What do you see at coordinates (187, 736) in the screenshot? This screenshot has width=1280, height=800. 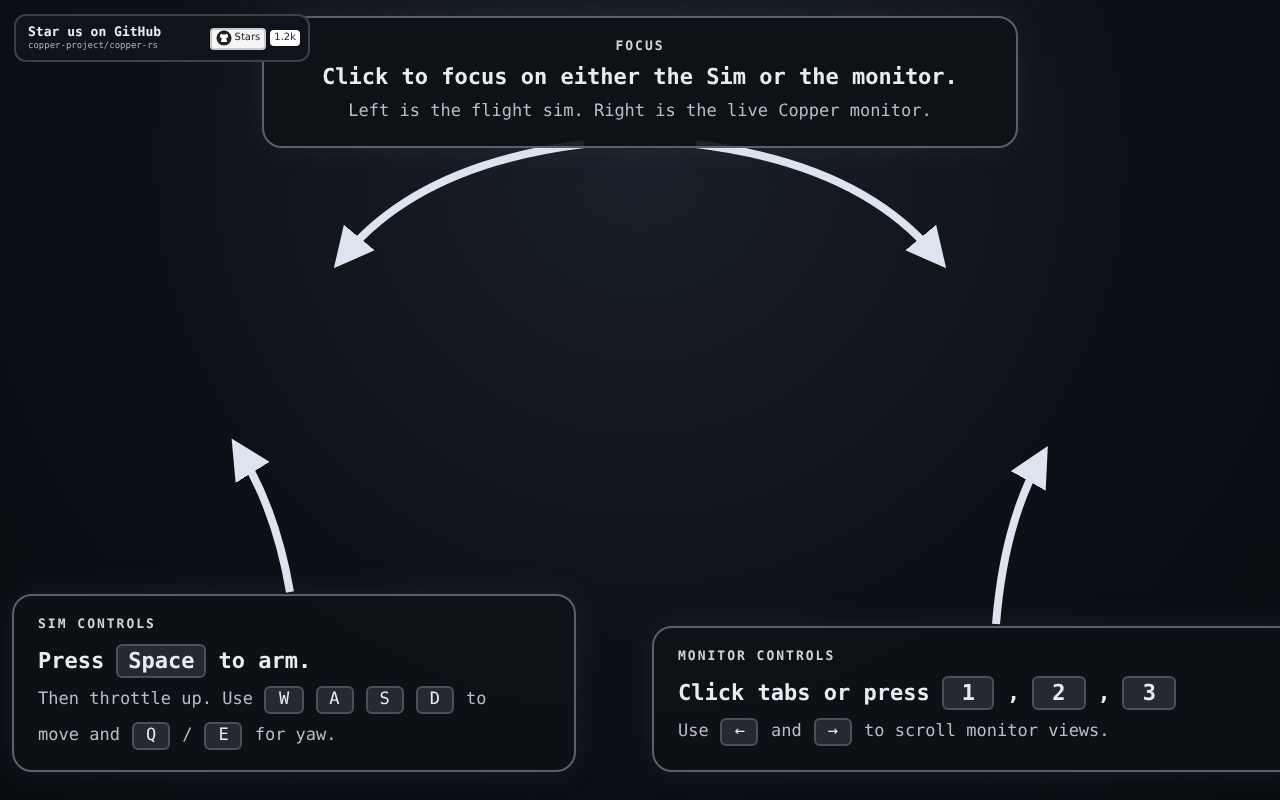 I see `instruction-text: /` at bounding box center [187, 736].